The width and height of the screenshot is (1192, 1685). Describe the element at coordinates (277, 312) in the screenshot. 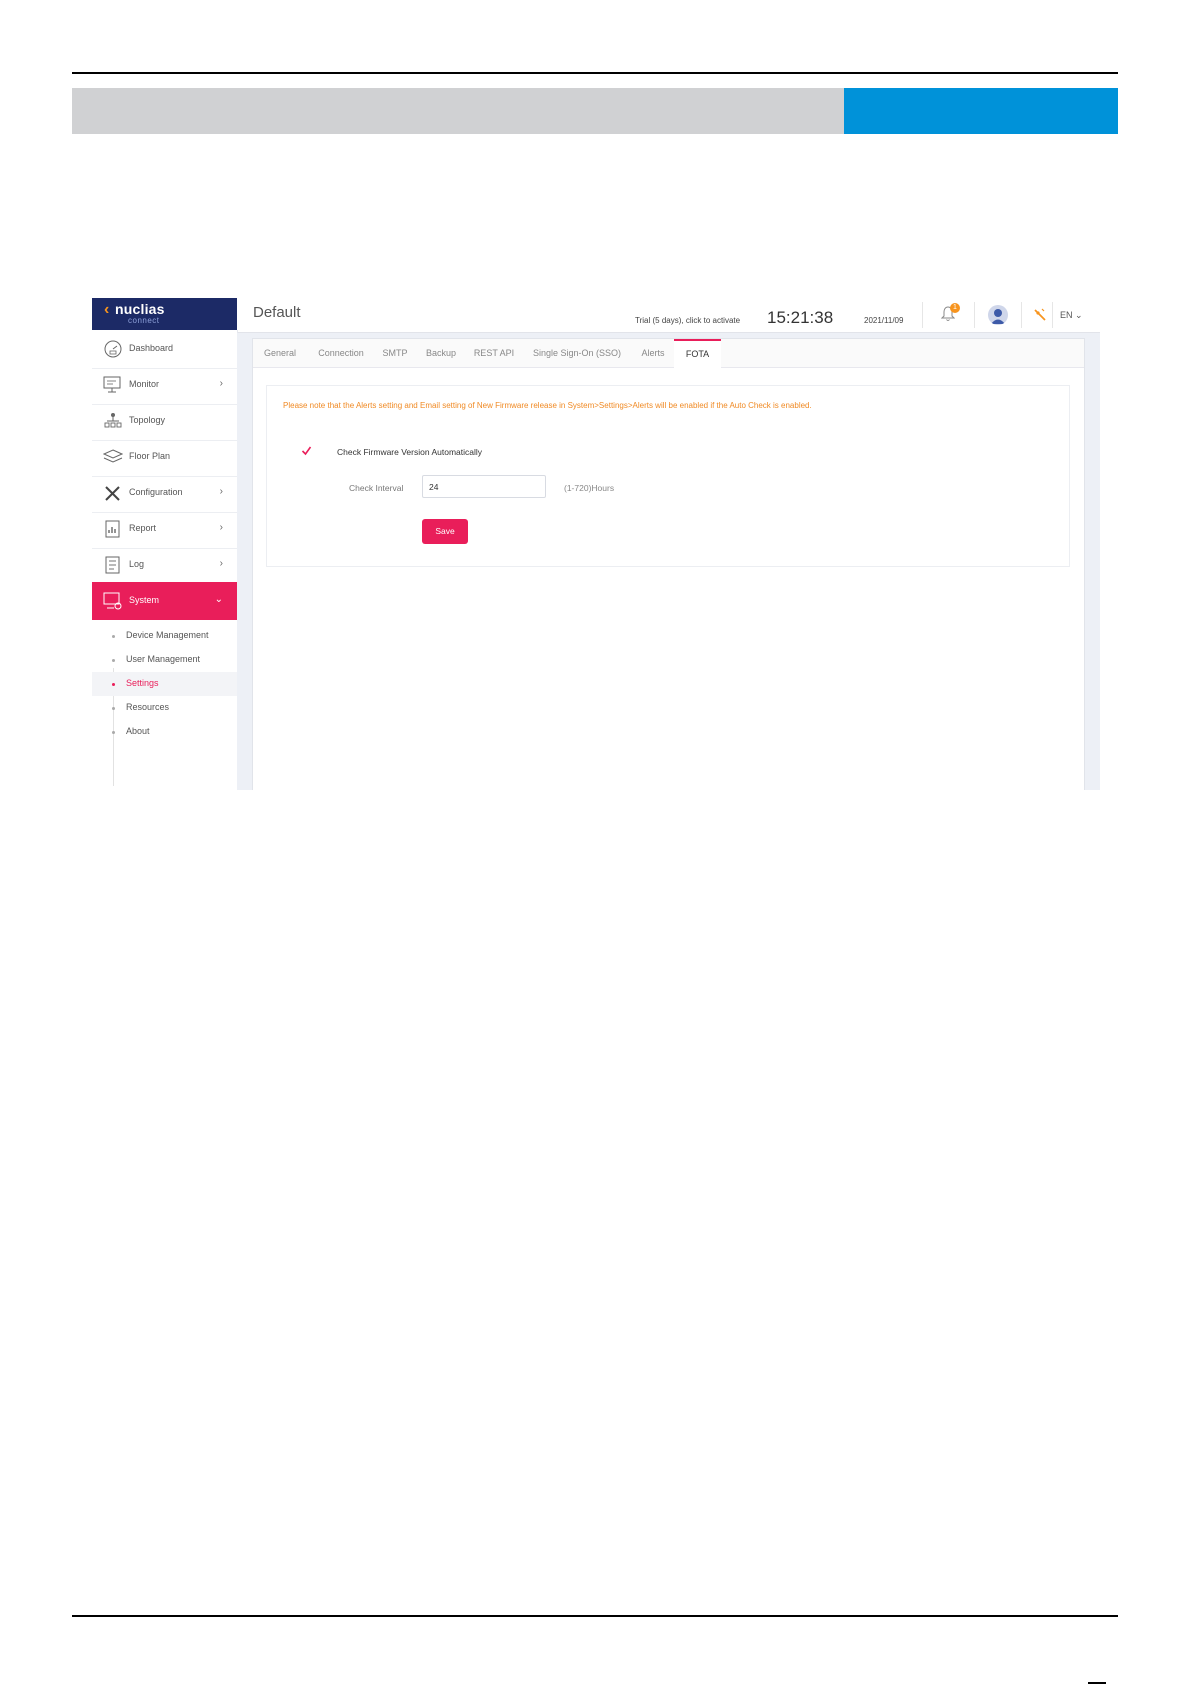

I see `page-title: Default` at that location.